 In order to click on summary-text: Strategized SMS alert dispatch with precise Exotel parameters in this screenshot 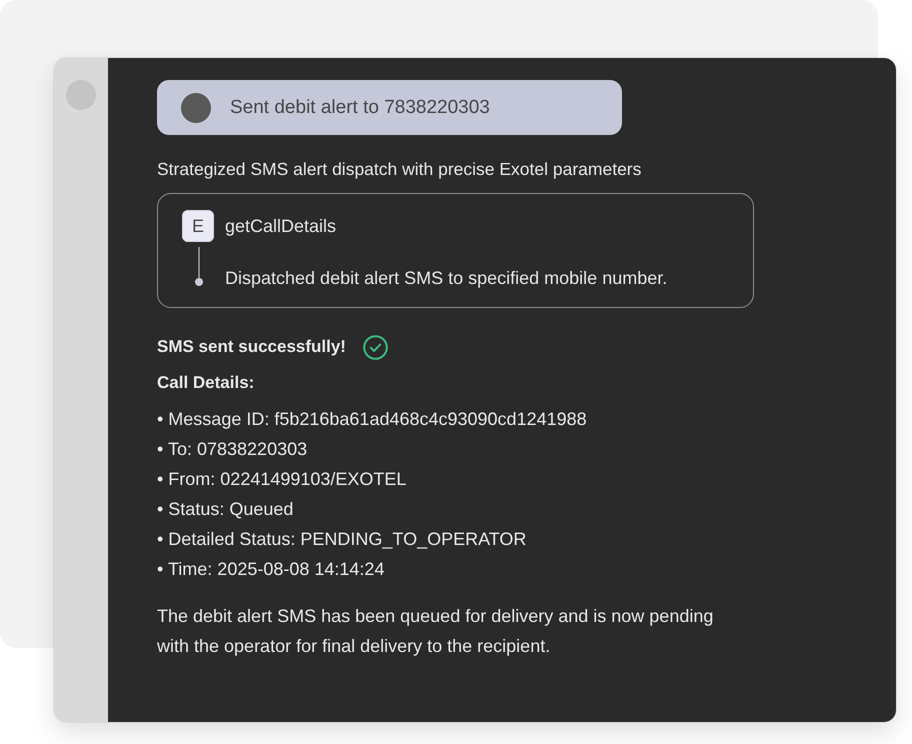, I will do `click(399, 169)`.